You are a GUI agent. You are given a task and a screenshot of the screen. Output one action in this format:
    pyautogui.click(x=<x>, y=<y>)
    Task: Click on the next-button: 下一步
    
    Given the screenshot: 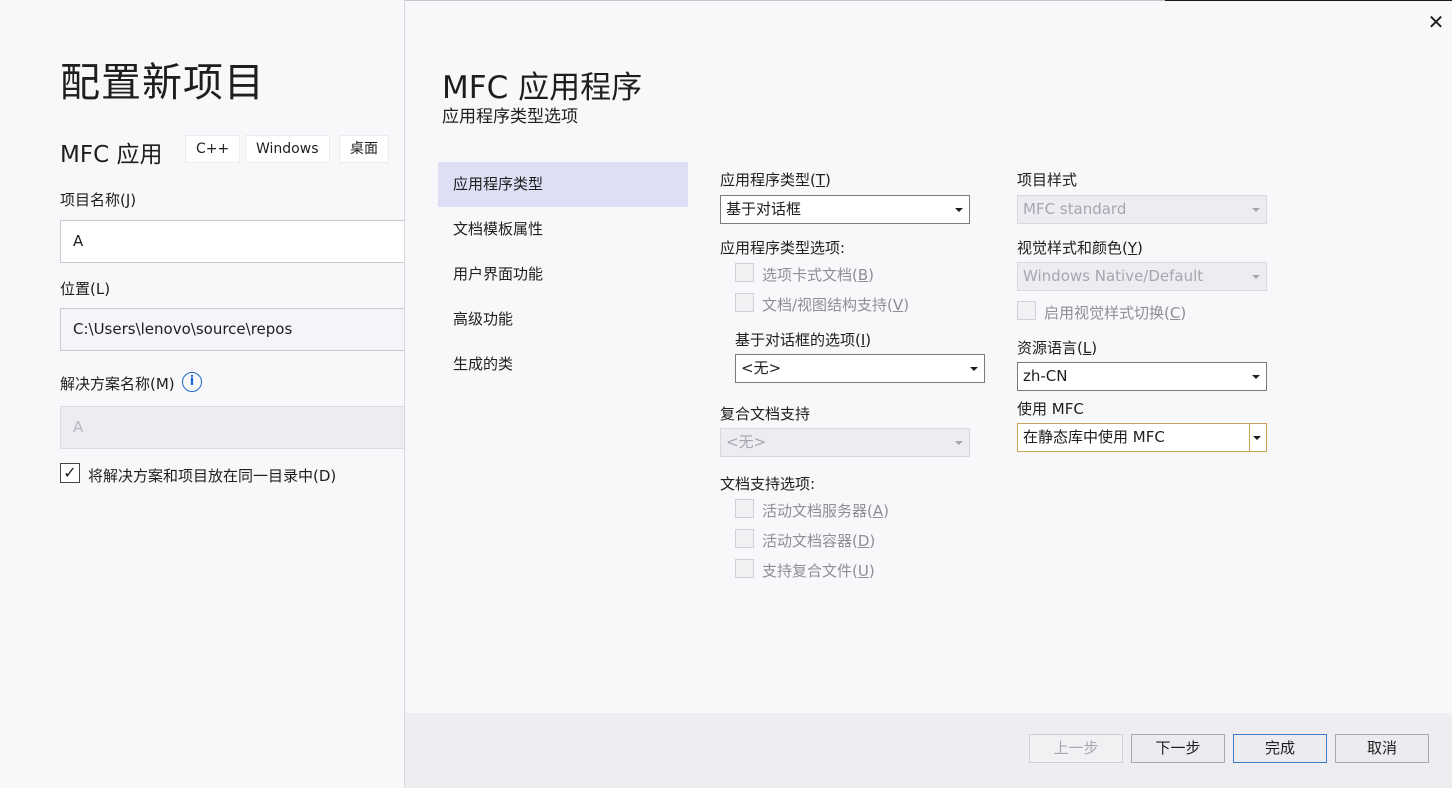 What is the action you would take?
    pyautogui.click(x=1178, y=748)
    